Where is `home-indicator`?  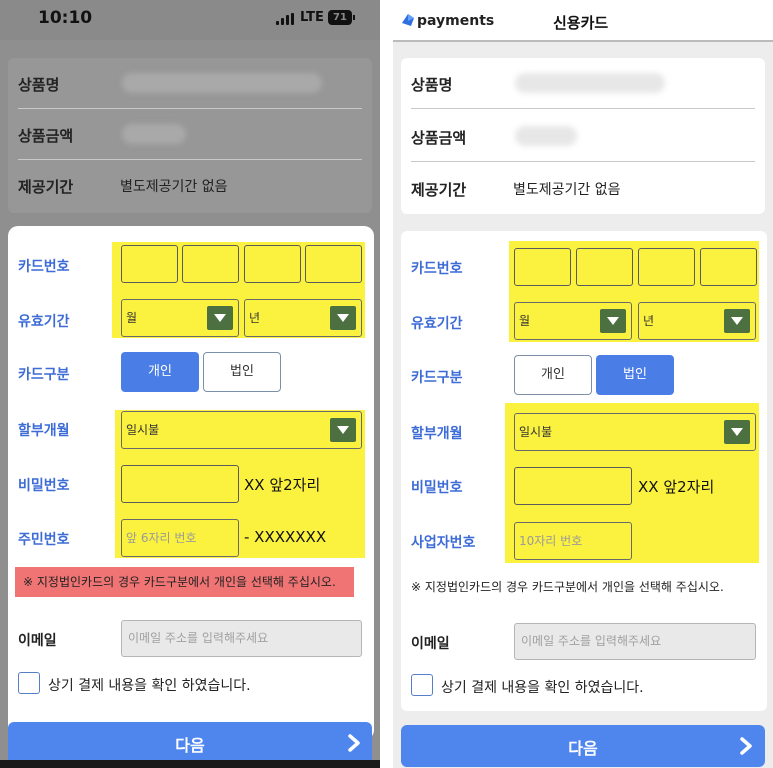
home-indicator is located at coordinates (190, 764).